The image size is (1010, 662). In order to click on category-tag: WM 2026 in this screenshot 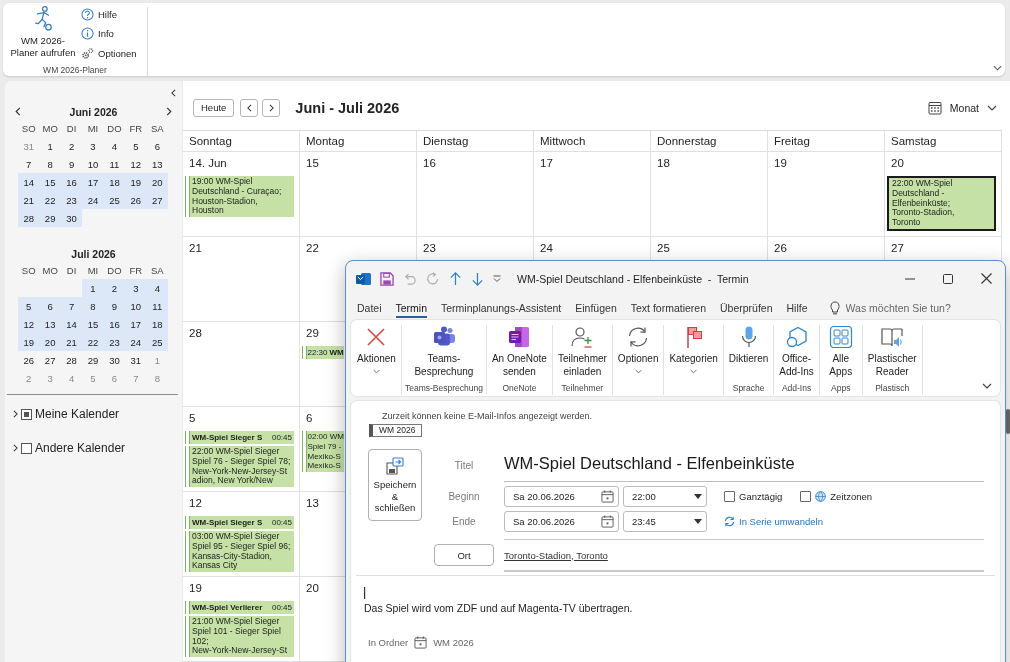, I will do `click(396, 430)`.